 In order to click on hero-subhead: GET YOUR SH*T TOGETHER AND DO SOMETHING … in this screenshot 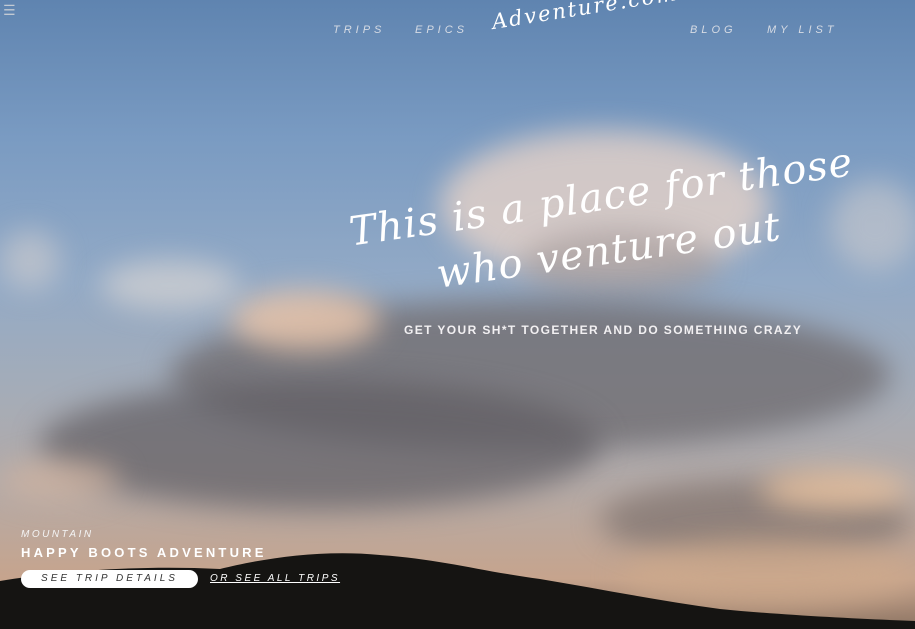, I will do `click(603, 330)`.